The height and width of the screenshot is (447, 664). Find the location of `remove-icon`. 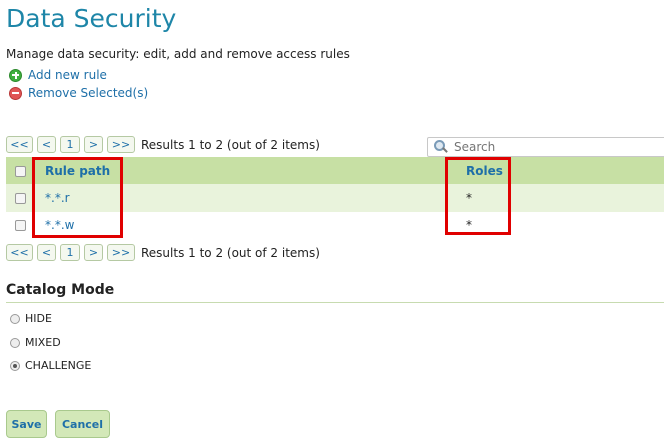

remove-icon is located at coordinates (15, 93).